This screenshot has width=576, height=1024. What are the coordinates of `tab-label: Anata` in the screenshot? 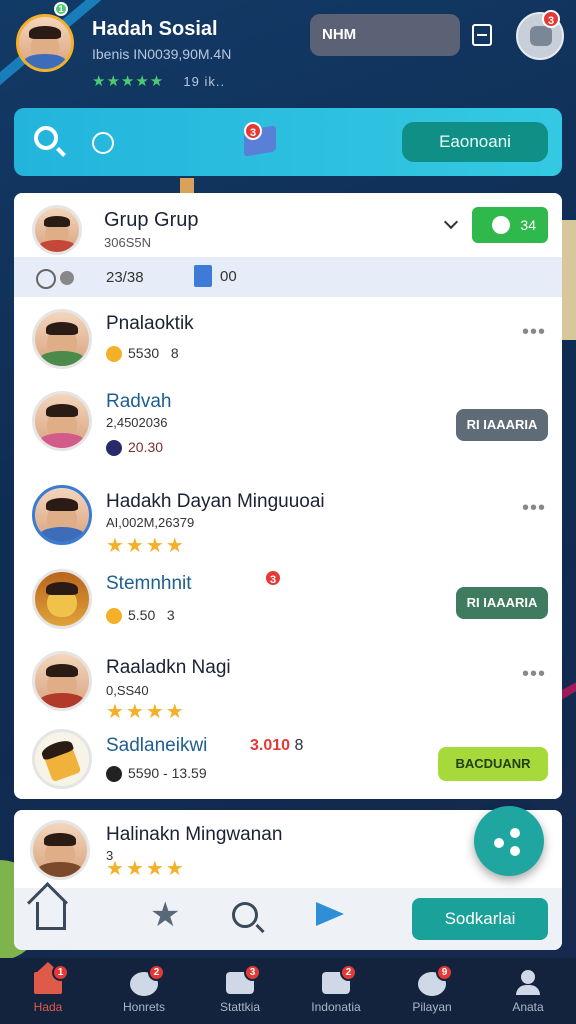 It's located at (528, 1007).